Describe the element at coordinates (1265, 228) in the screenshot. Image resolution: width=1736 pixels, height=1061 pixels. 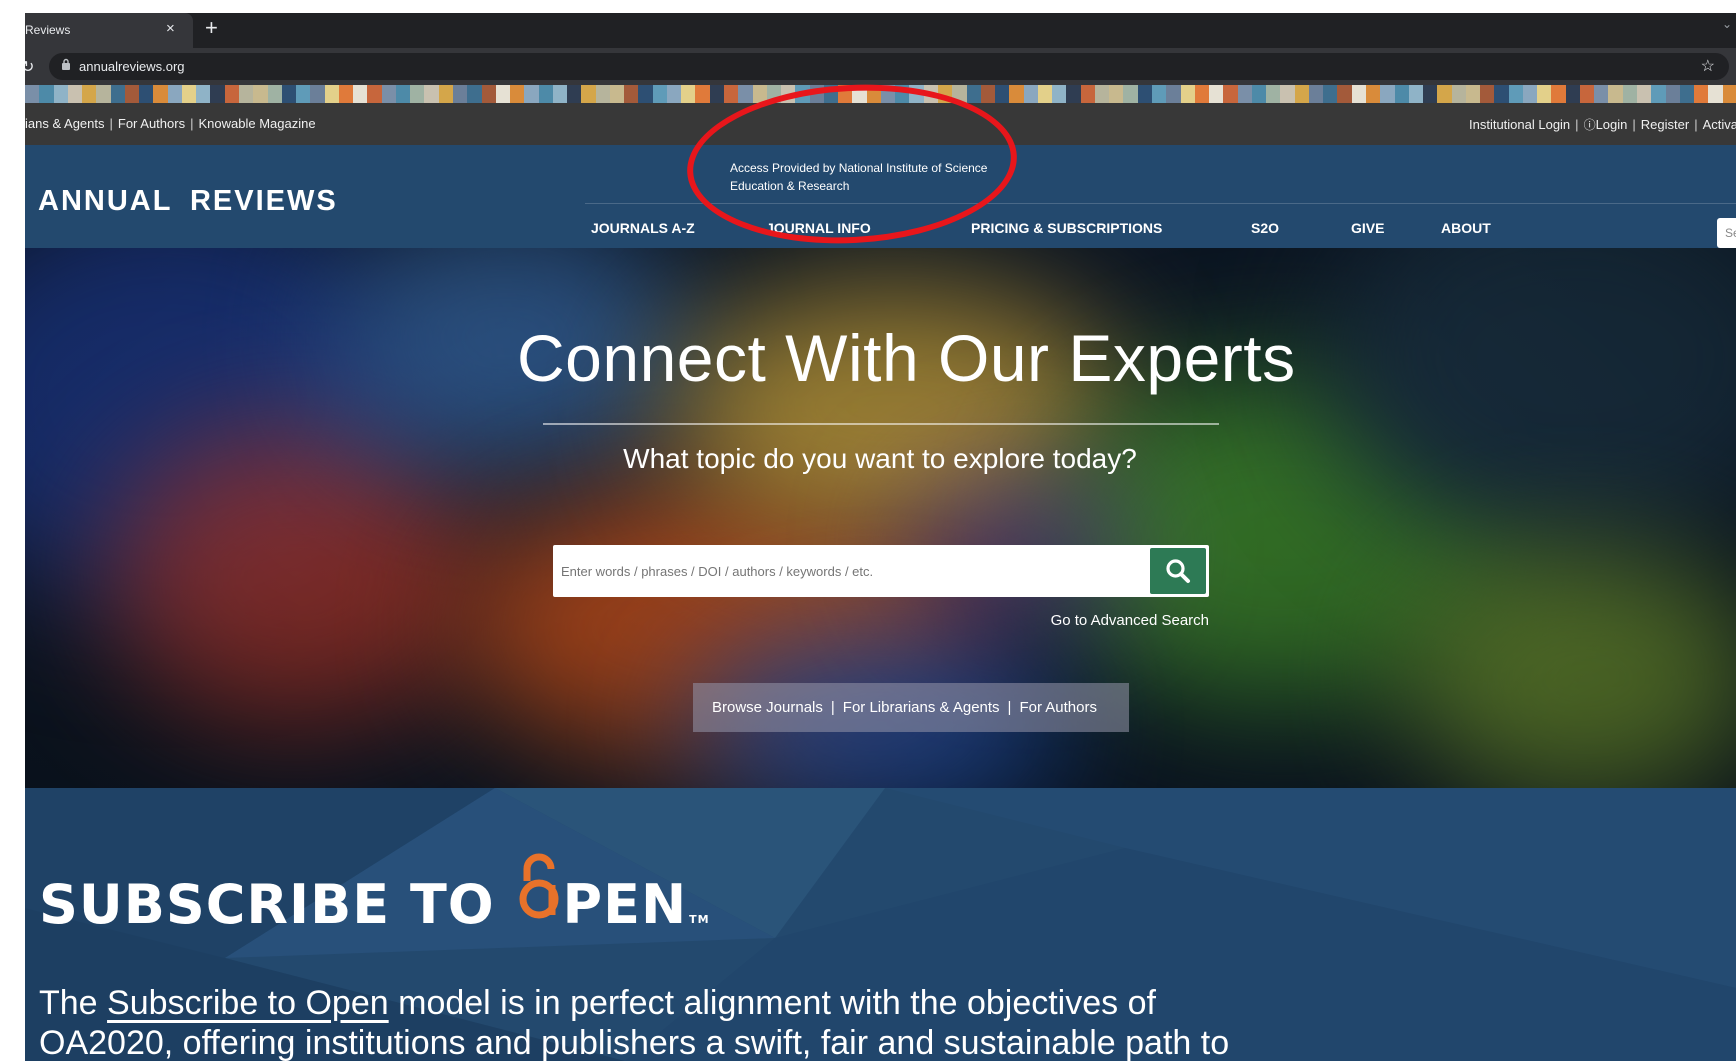
I see `nav-s2o: S2O` at that location.